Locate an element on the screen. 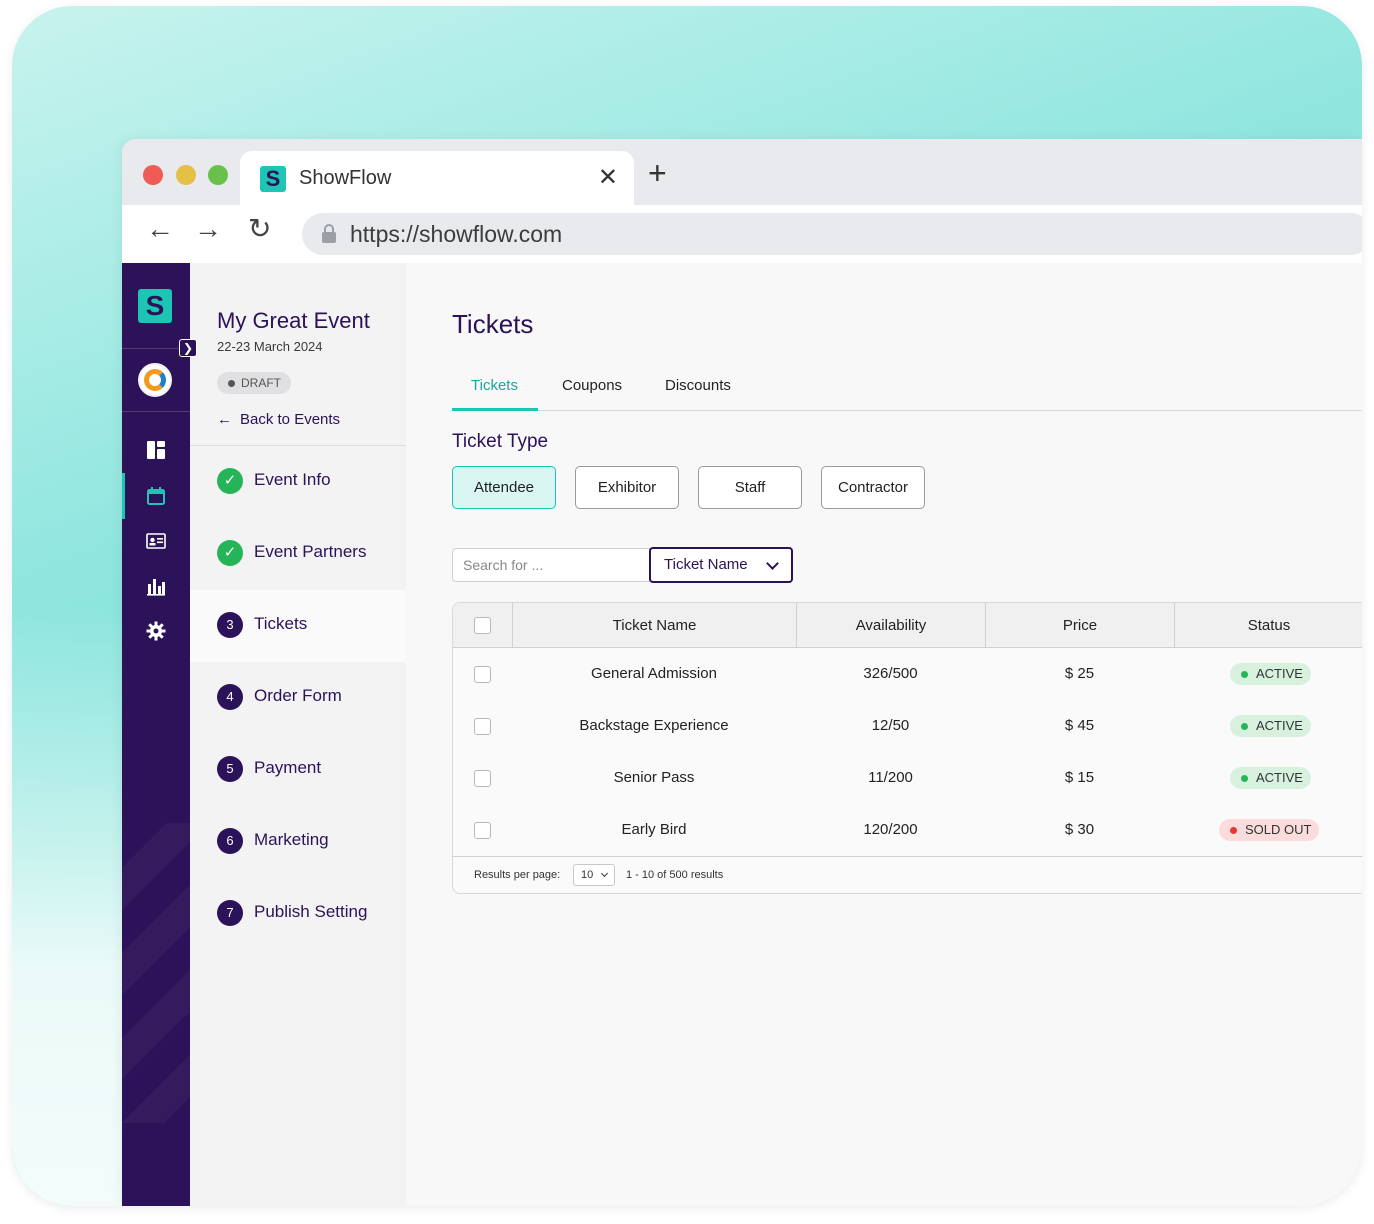  step-label: Marketing is located at coordinates (291, 839).